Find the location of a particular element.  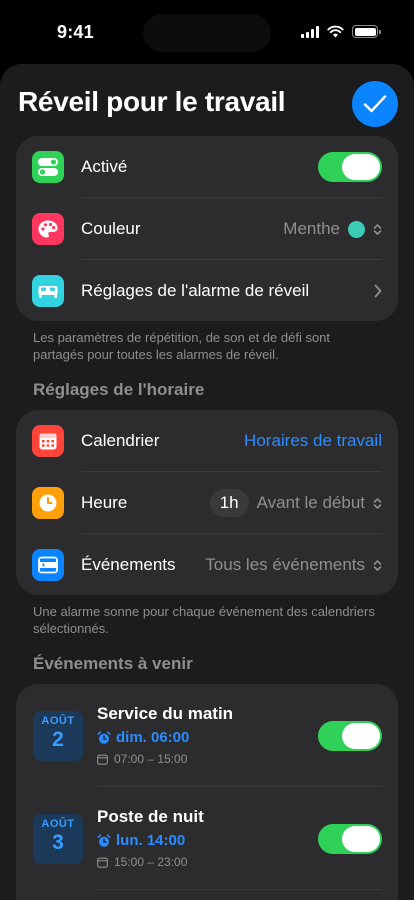

events-row: Événements Tous les événements is located at coordinates (207, 564).